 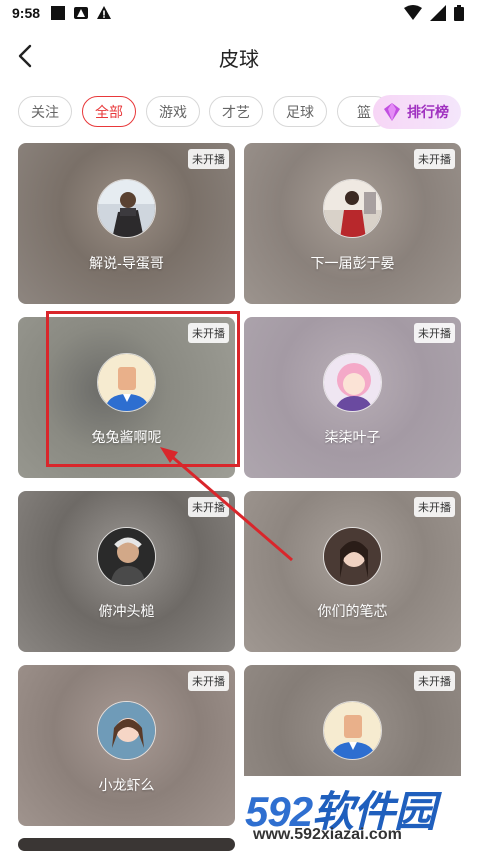 I want to click on signal-icon, so click(x=438, y=13).